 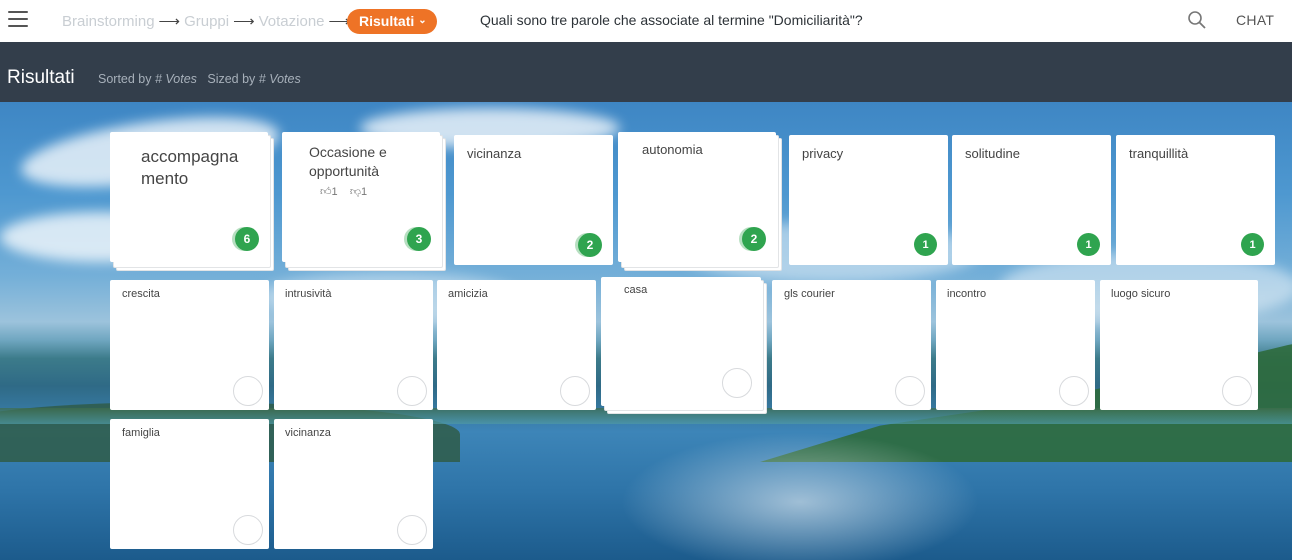 I want to click on thumbs-up-icon: 👍︎, so click(x=326, y=192).